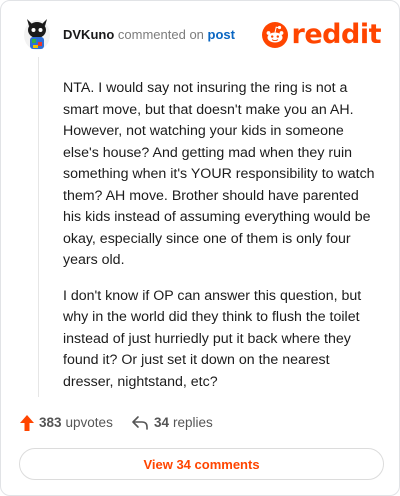 The width and height of the screenshot is (400, 496). What do you see at coordinates (221, 34) in the screenshot?
I see `post-link: post` at bounding box center [221, 34].